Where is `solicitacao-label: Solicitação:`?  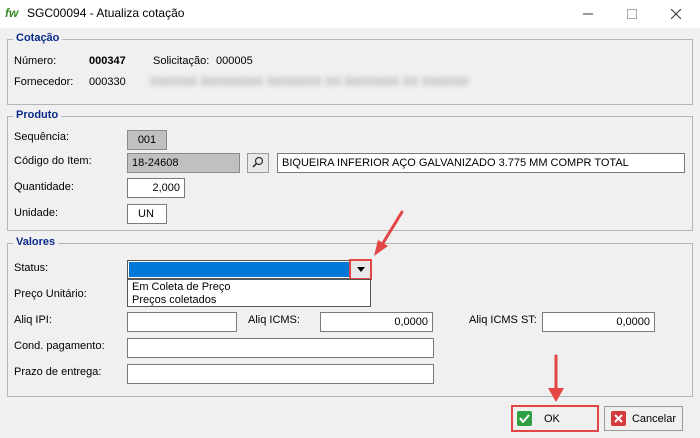 solicitacao-label: Solicitação: is located at coordinates (181, 61).